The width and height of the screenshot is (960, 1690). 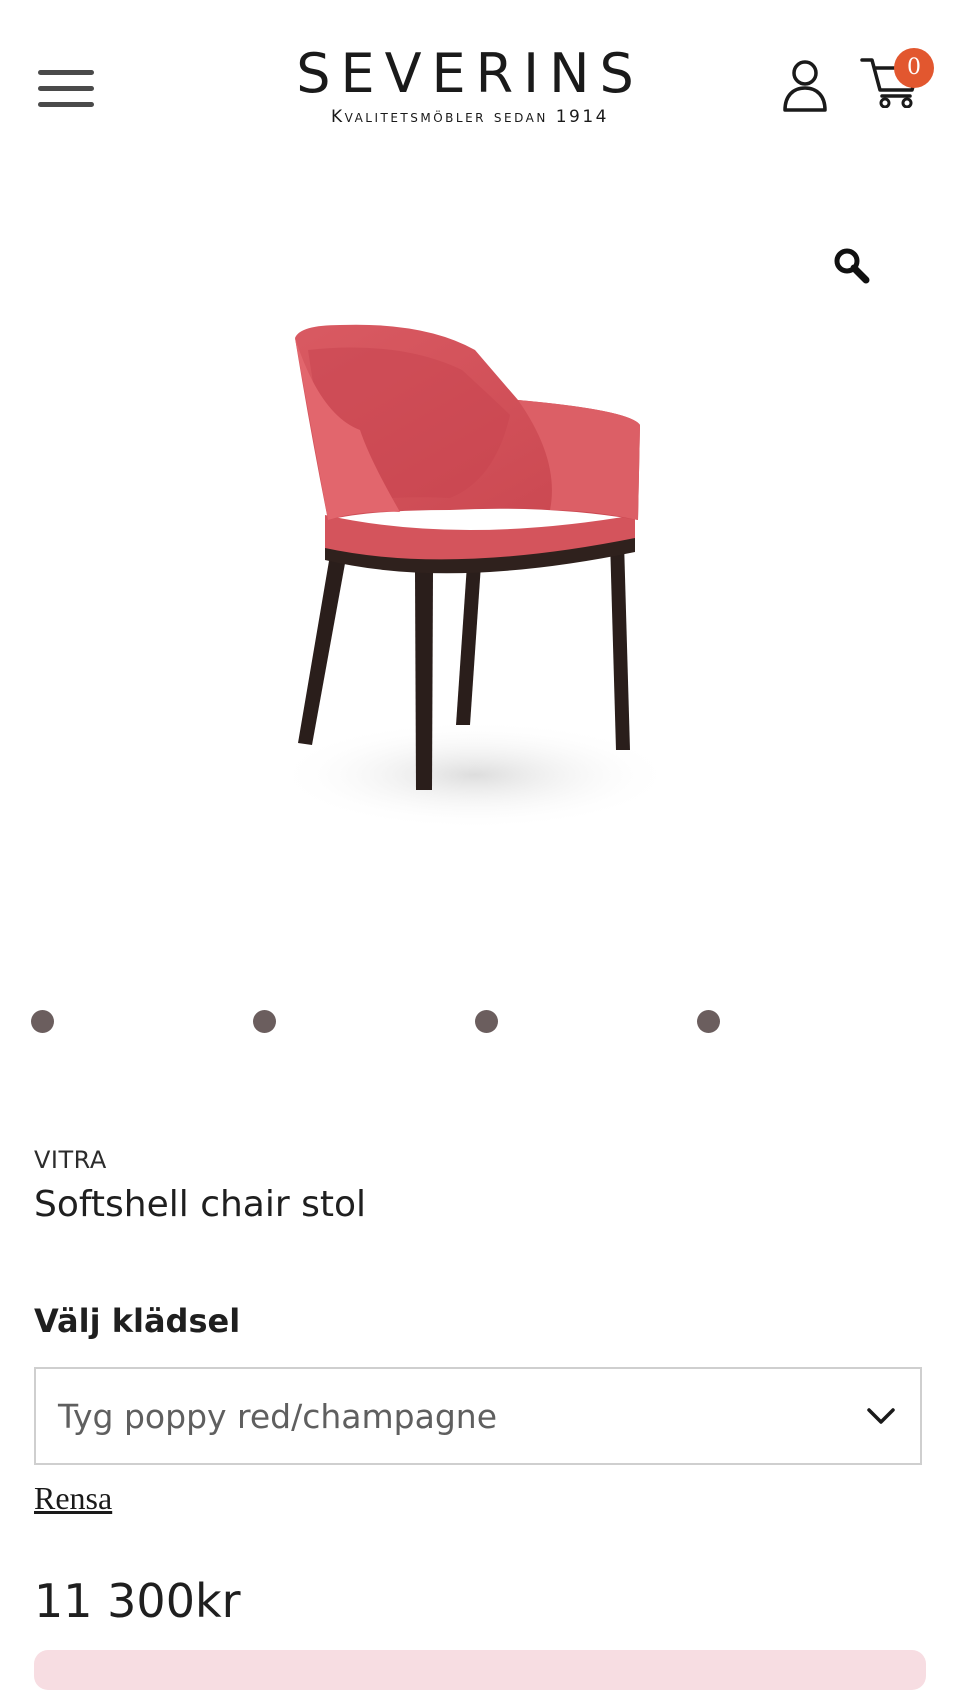 What do you see at coordinates (470, 73) in the screenshot?
I see `logo-name: SEVERINS` at bounding box center [470, 73].